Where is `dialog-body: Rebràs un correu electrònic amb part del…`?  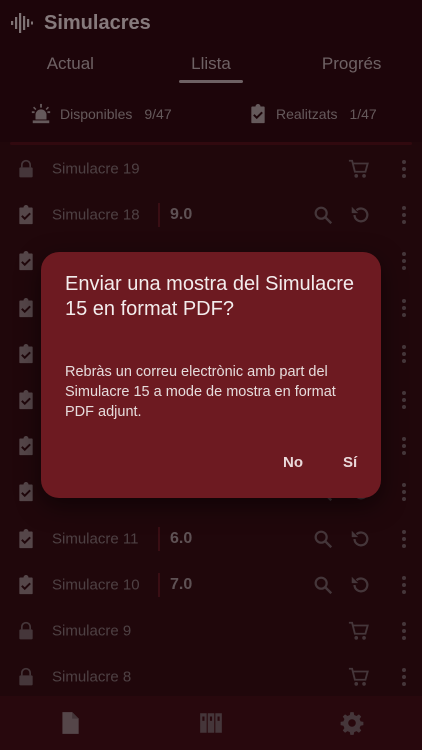 dialog-body: Rebràs un correu electrònic amb part del… is located at coordinates (200, 392).